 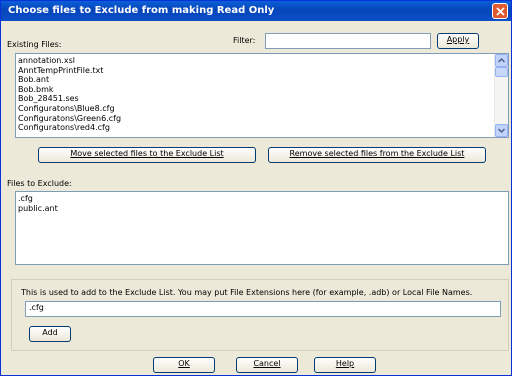 I want to click on existing-files-scrollbar, so click(x=501, y=95).